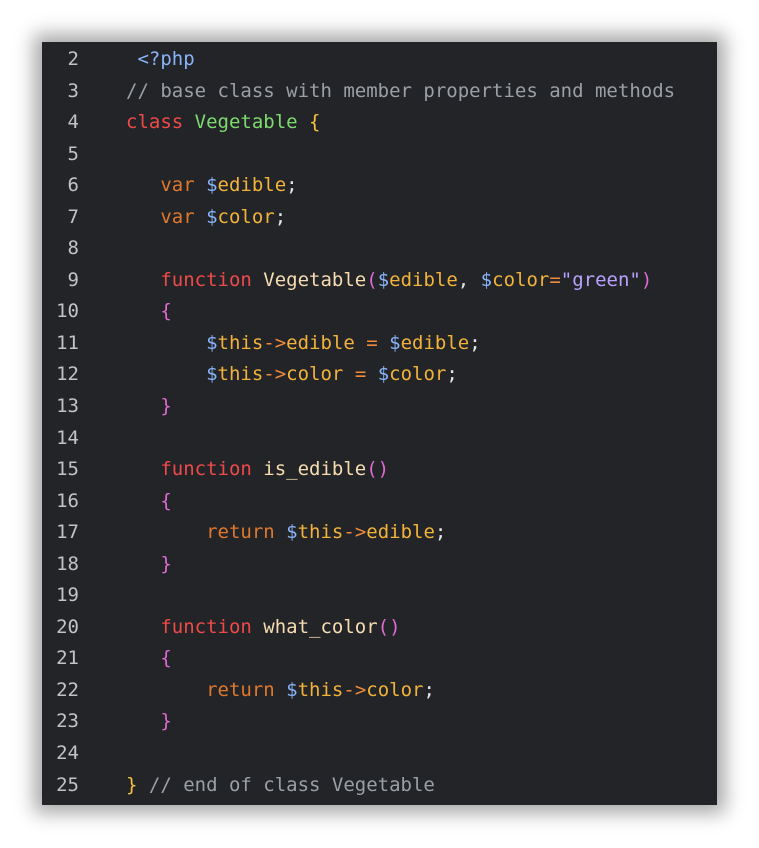 The width and height of the screenshot is (759, 848). What do you see at coordinates (67, 753) in the screenshot?
I see `line-number: 24` at bounding box center [67, 753].